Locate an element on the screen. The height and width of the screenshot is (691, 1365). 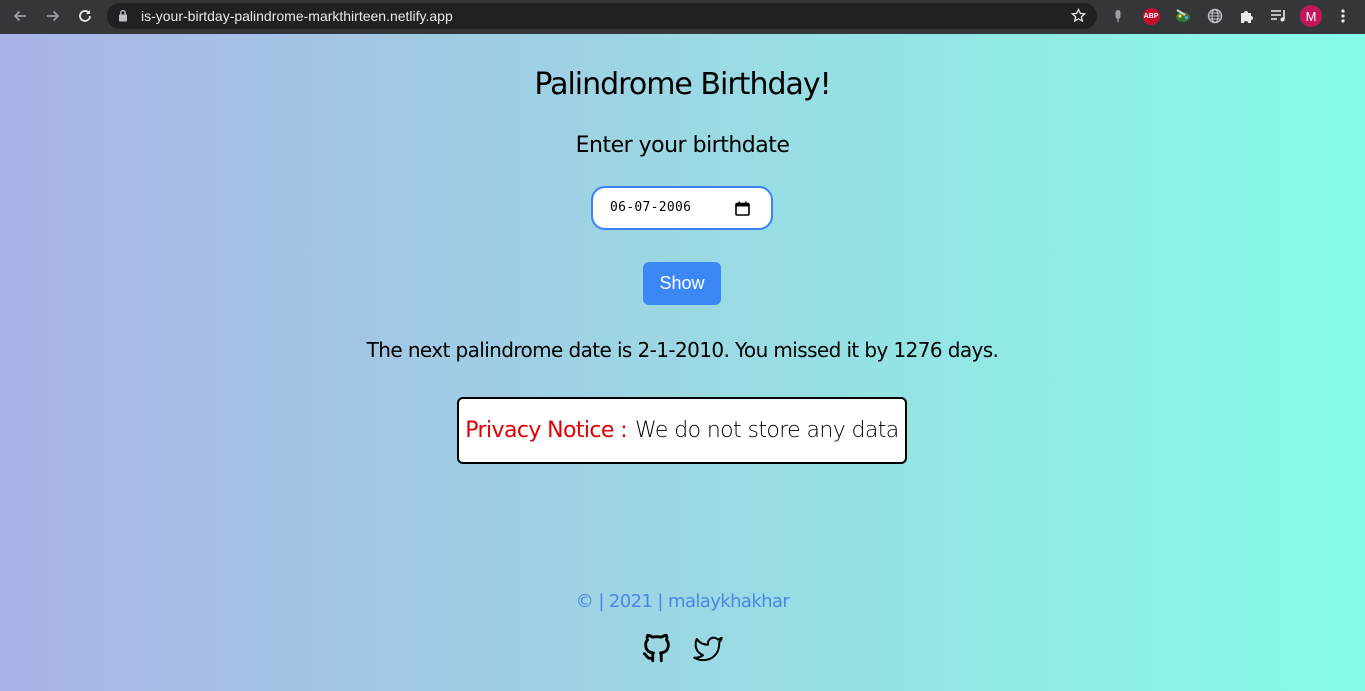
extension-mic-icon is located at coordinates (1118, 16).